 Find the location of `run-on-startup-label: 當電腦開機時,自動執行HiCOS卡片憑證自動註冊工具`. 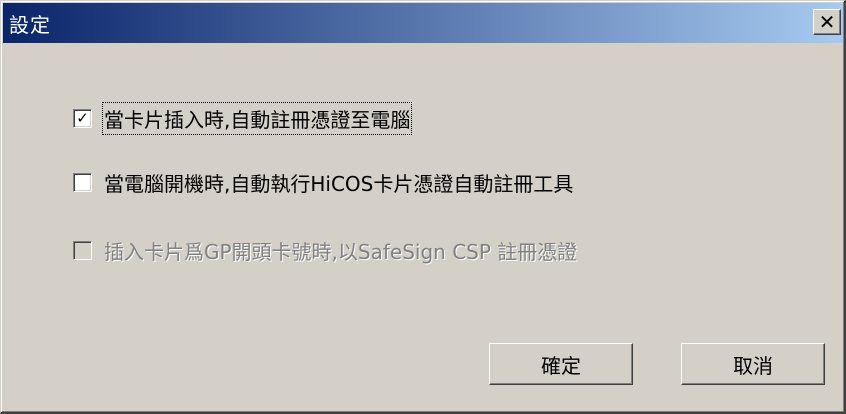

run-on-startup-label: 當電腦開機時,自動執行HiCOS卡片憑證自動註冊工具 is located at coordinates (338, 182).